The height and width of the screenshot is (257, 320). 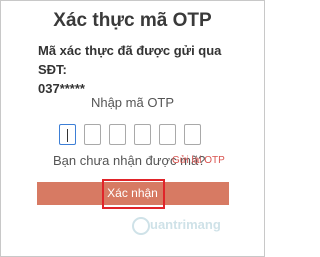 I want to click on quantrimang-logo-icon, so click(x=141, y=226).